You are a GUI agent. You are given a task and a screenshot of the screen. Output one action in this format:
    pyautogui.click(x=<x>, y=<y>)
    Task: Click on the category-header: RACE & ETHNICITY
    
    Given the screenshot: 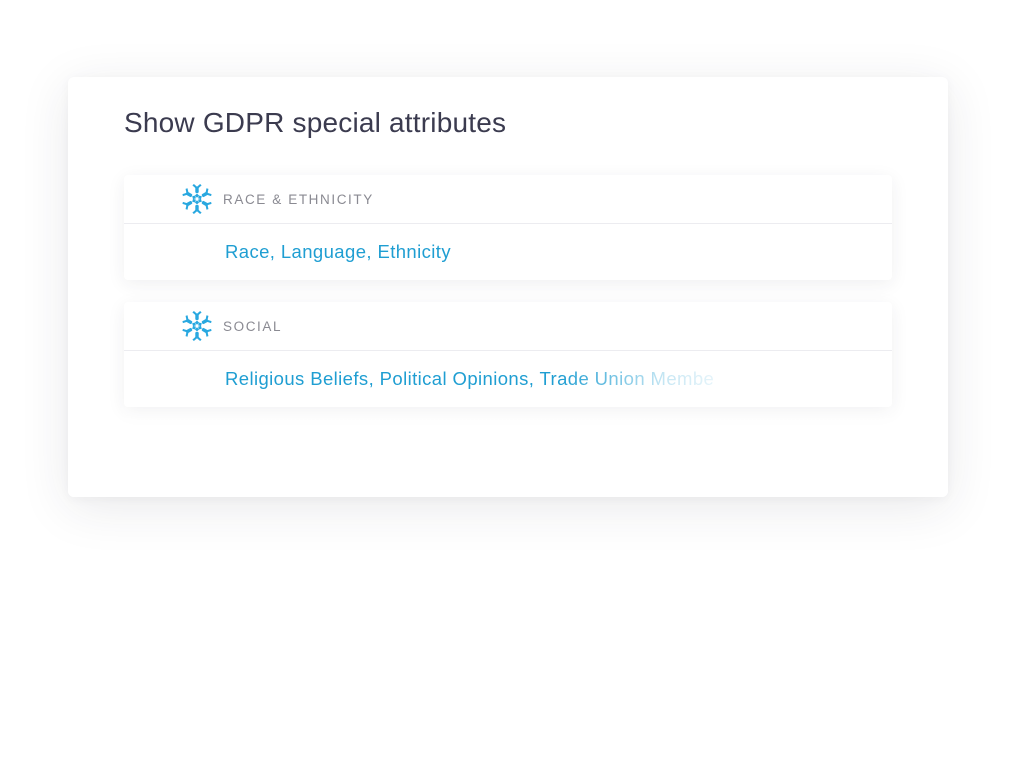 What is the action you would take?
    pyautogui.click(x=508, y=199)
    